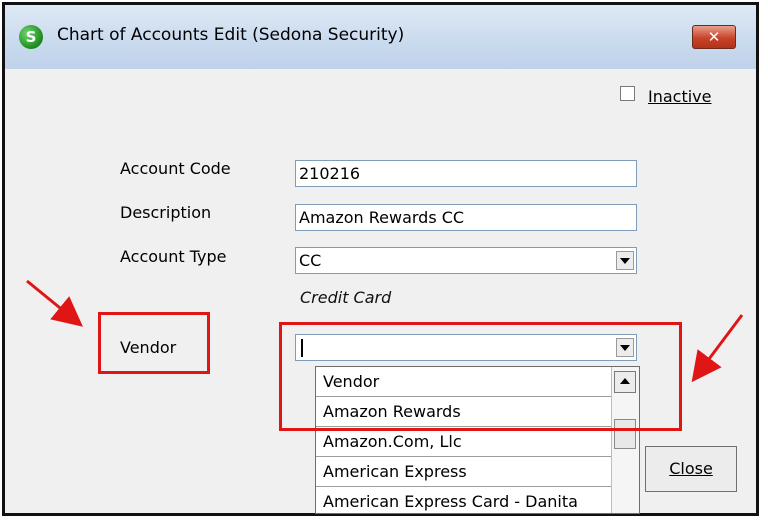  I want to click on right-arrow, so click(717, 348).